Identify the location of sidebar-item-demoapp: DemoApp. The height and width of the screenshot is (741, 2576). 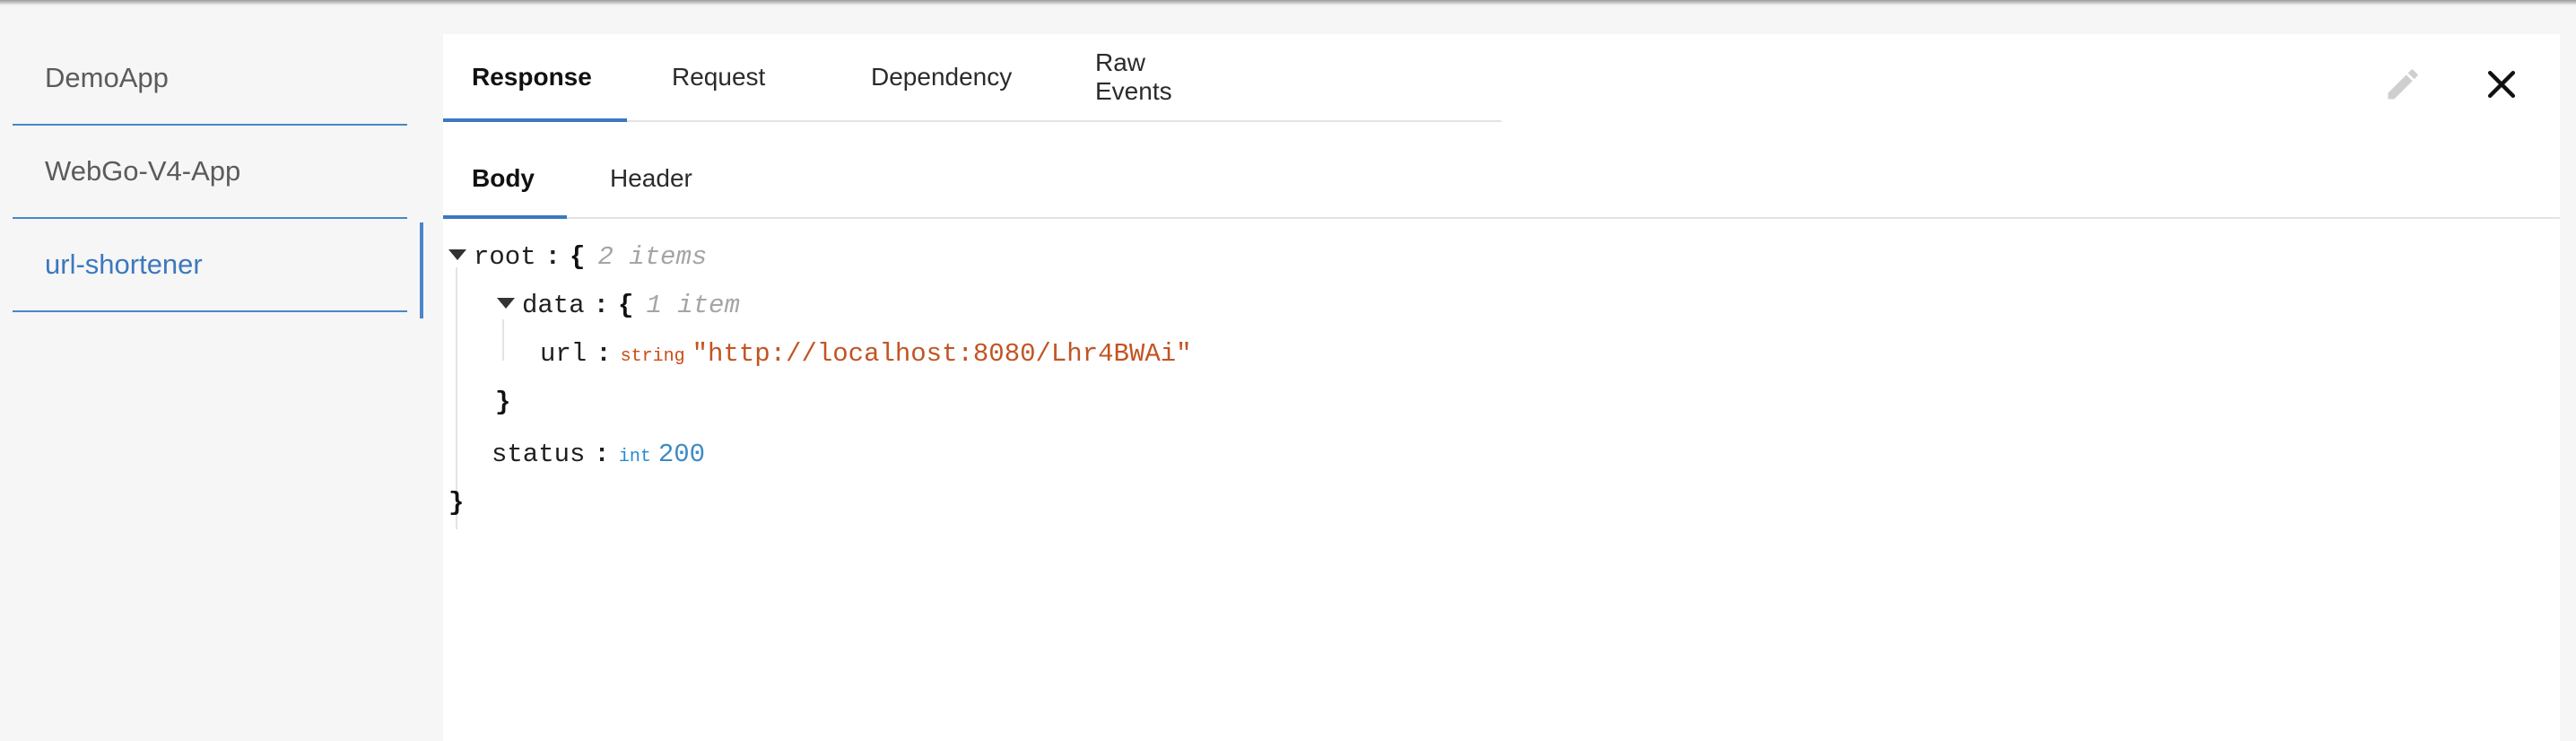
(210, 79).